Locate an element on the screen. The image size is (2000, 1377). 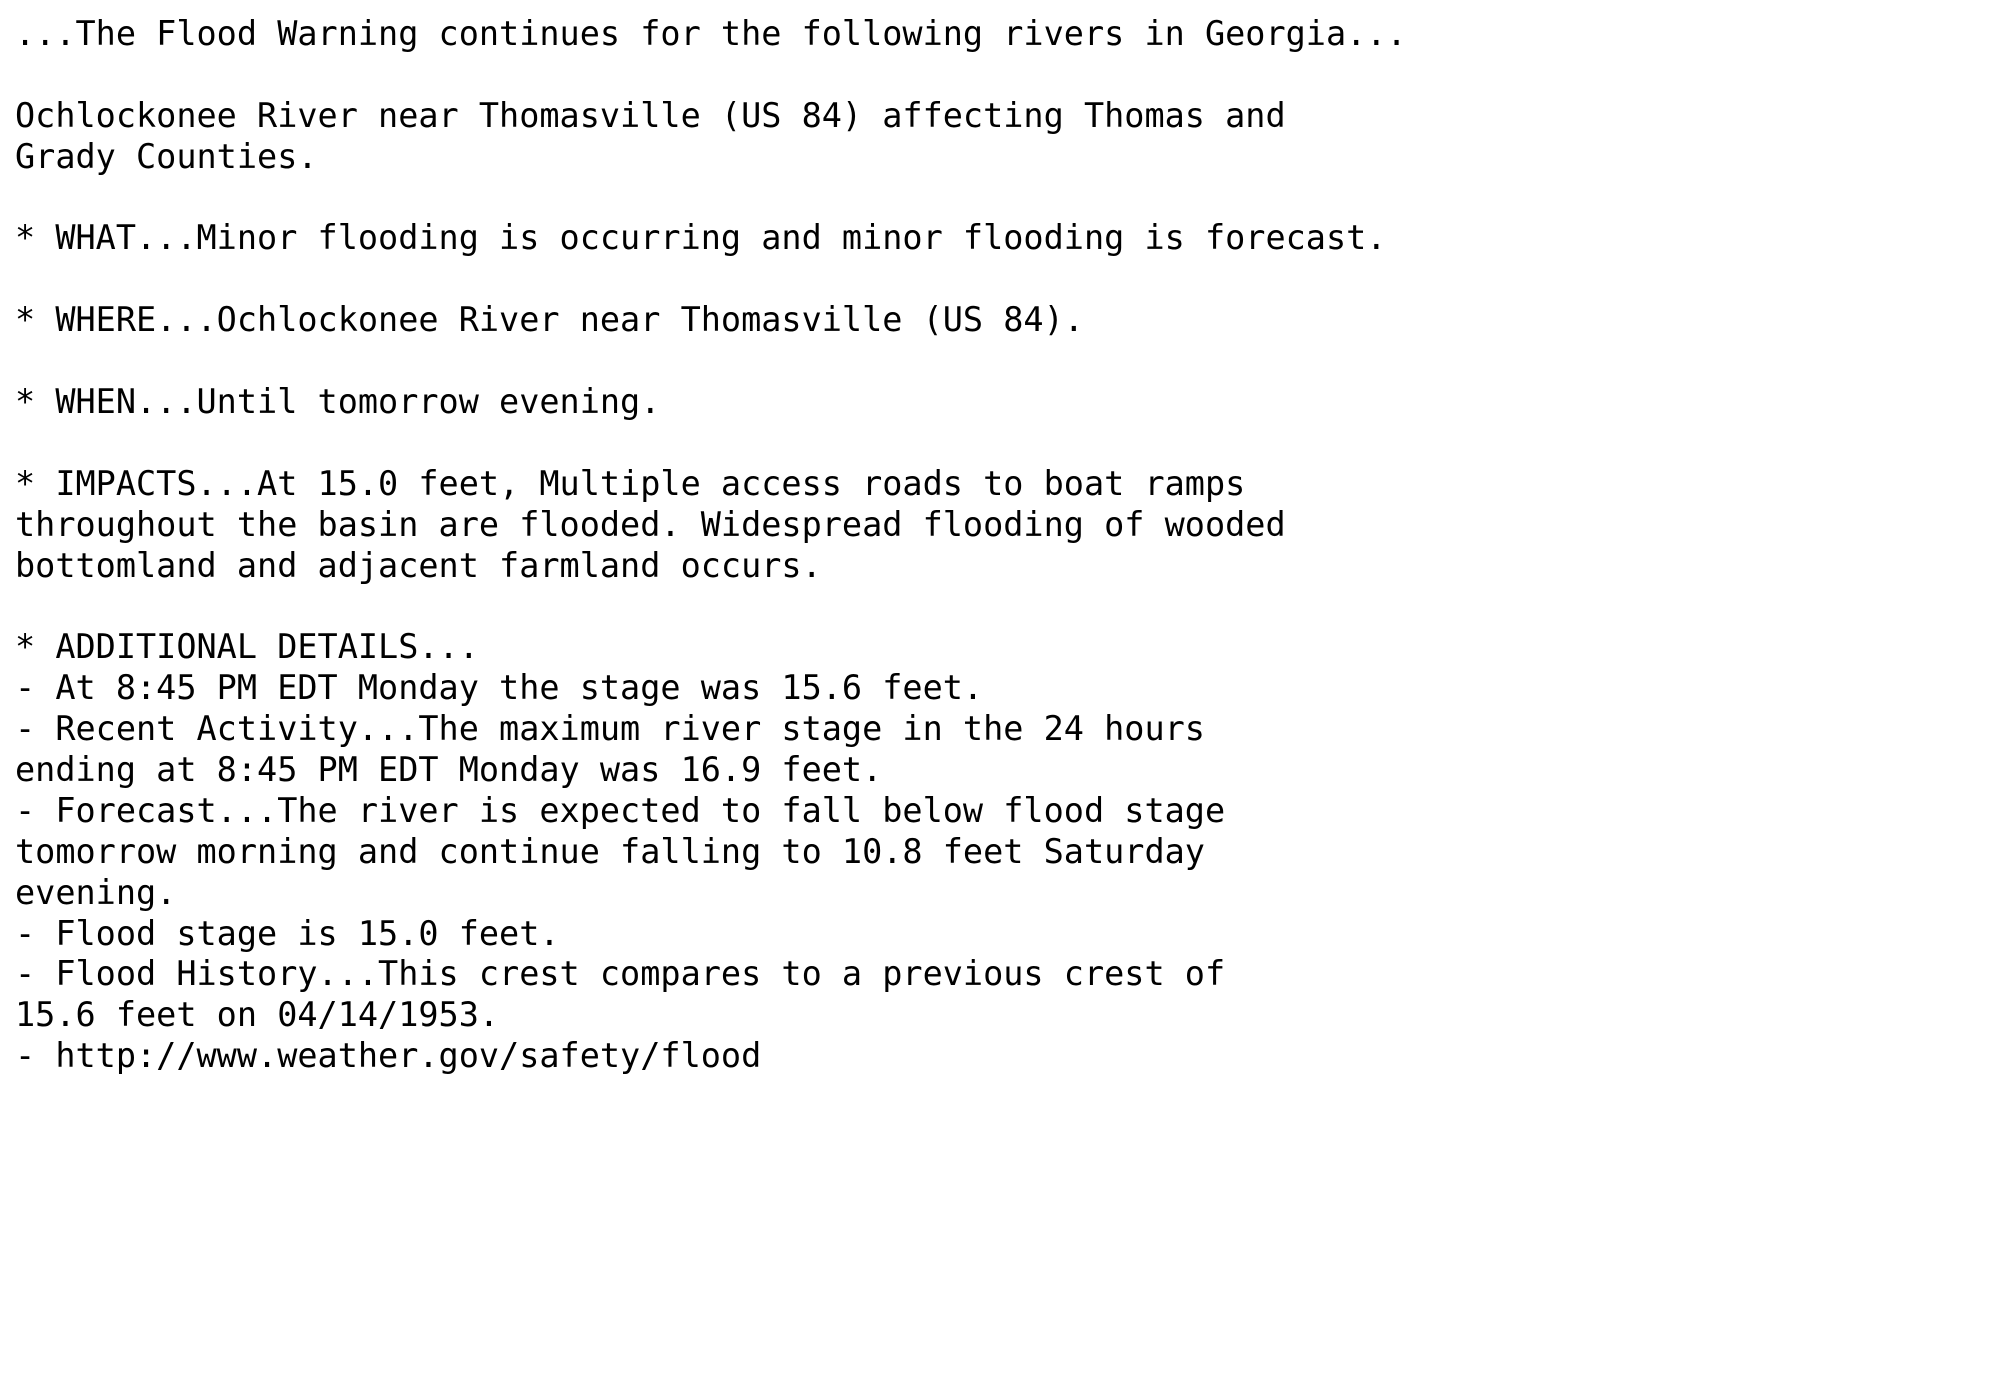
bulletin-line: evening. is located at coordinates (96, 892).